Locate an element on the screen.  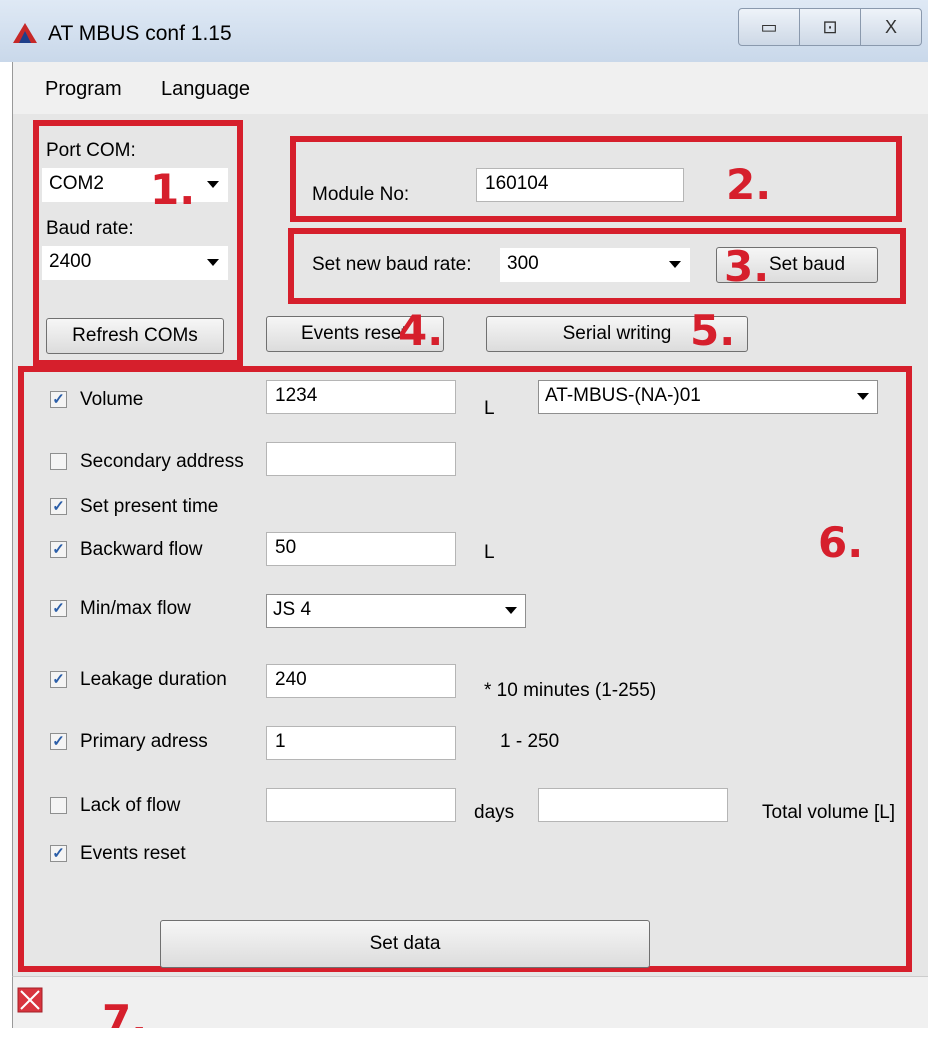
device-value: AT-MBUS-(NA-)01 is located at coordinates (623, 395).